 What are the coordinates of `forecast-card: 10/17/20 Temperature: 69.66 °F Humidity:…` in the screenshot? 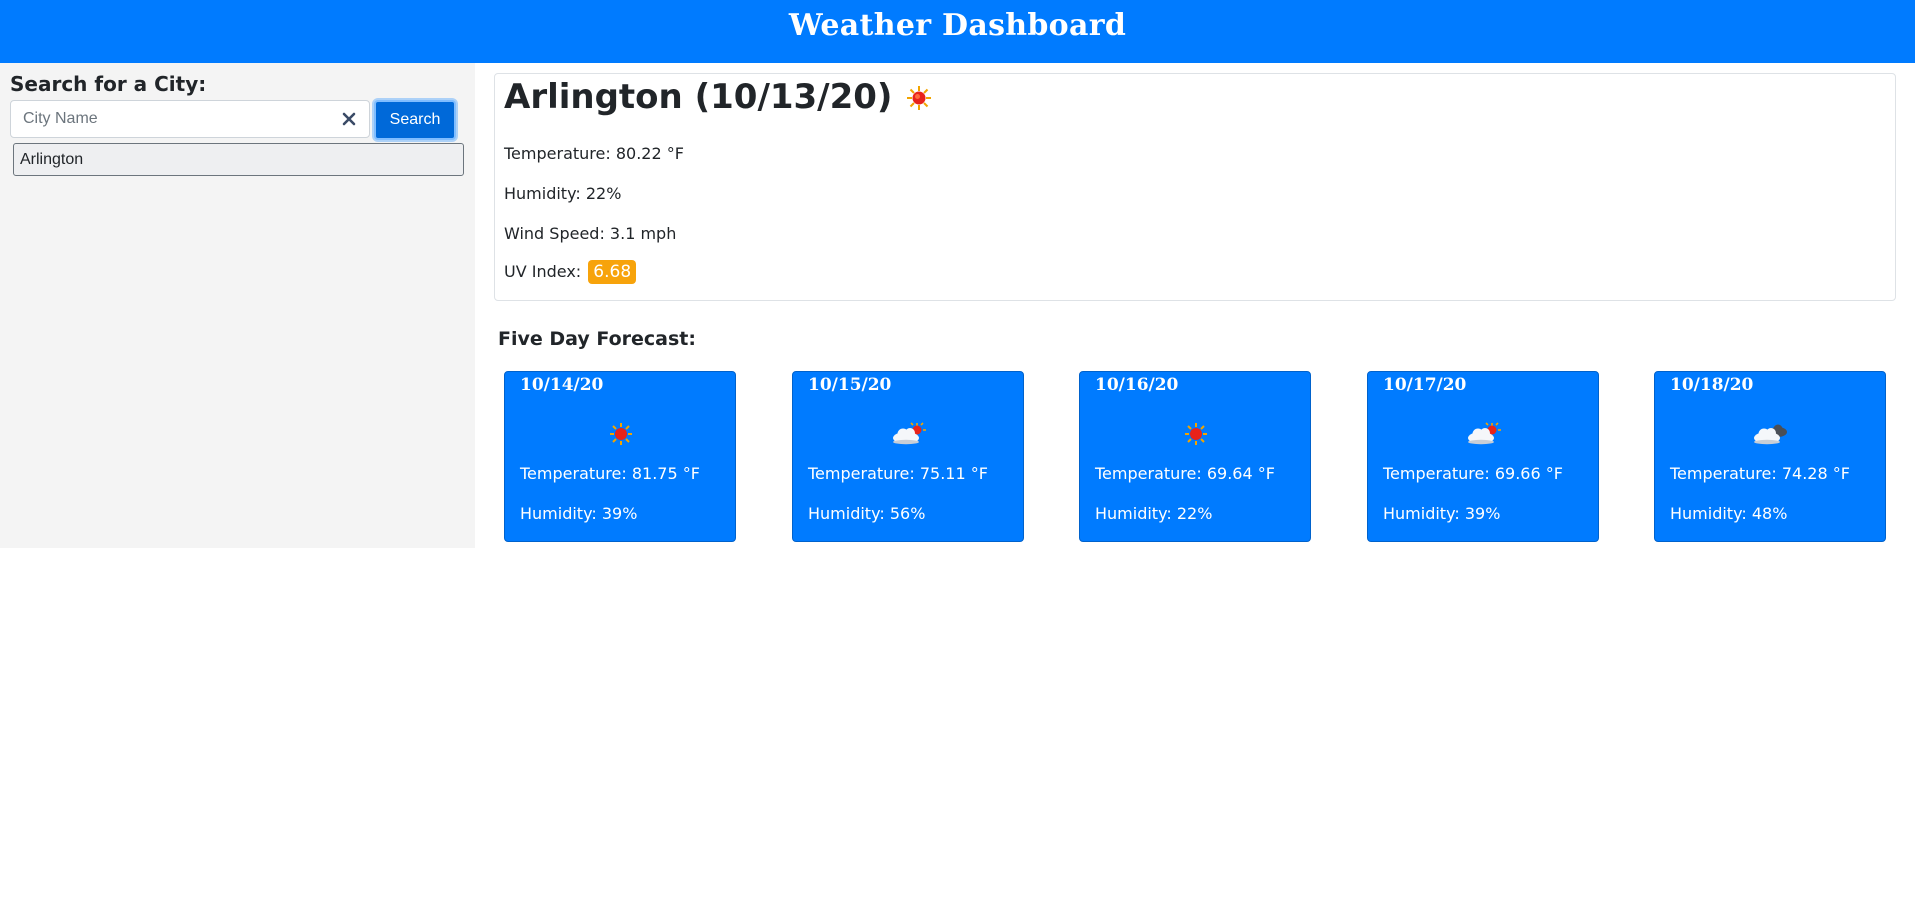 It's located at (1483, 456).